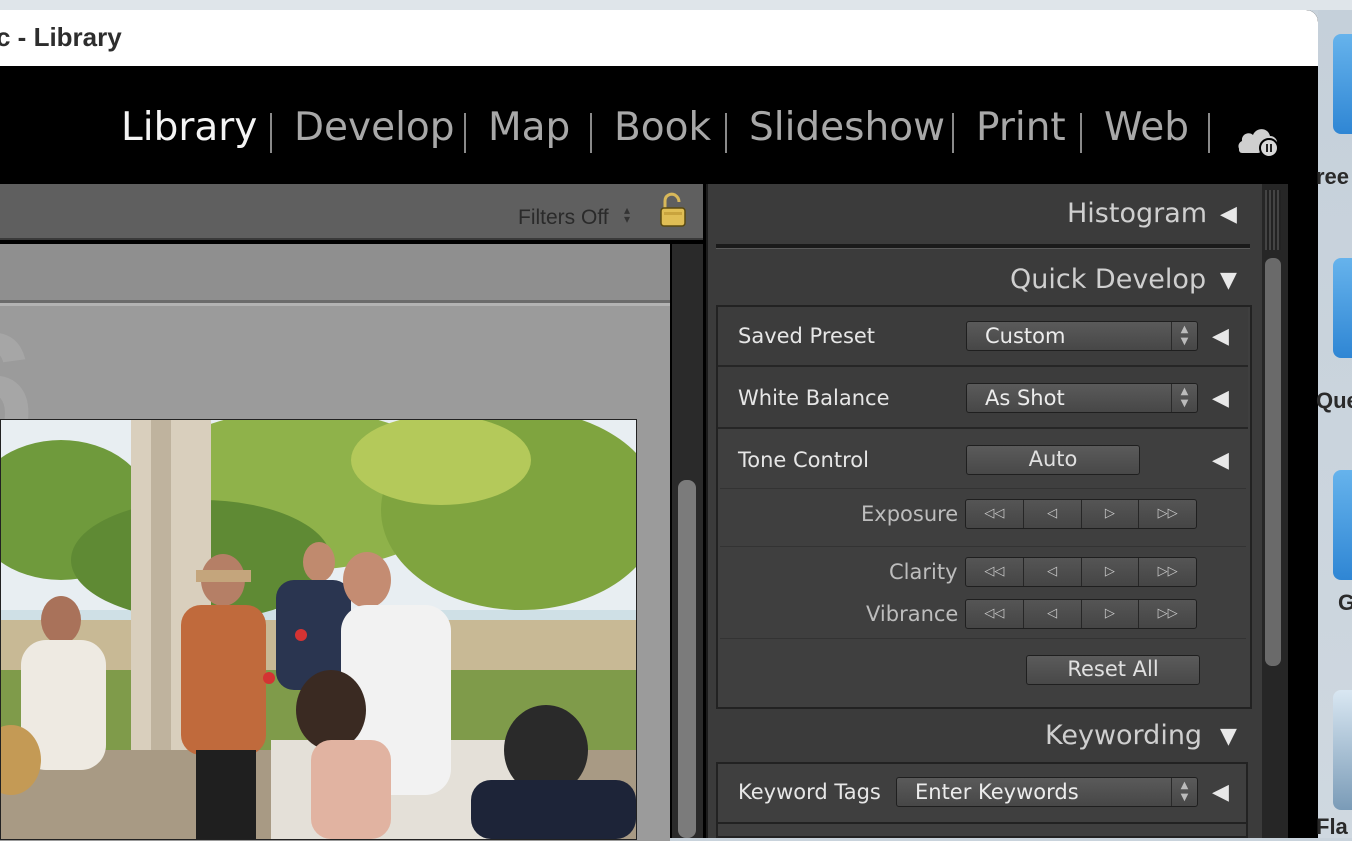 The width and height of the screenshot is (1352, 841). What do you see at coordinates (61, 37) in the screenshot?
I see `window-title: c - Library` at bounding box center [61, 37].